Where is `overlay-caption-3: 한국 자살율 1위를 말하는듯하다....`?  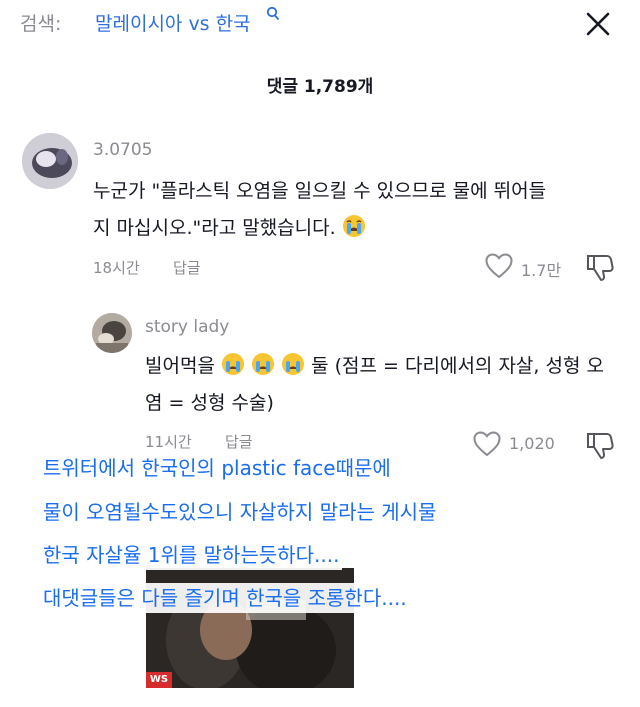 overlay-caption-3: 한국 자살율 1위를 말하는듯하다.... is located at coordinates (191, 555).